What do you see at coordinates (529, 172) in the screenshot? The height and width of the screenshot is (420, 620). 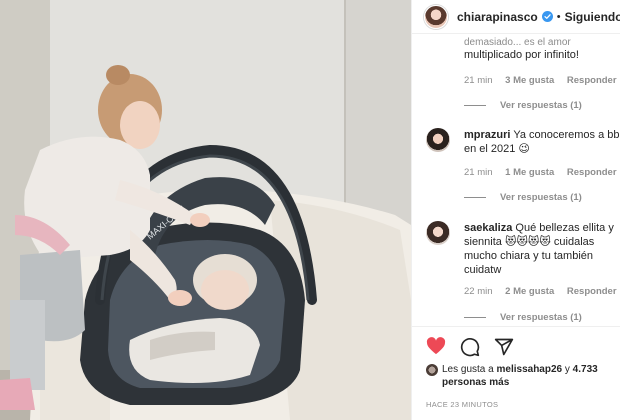 I see `comment-likes: 1 Me gusta` at bounding box center [529, 172].